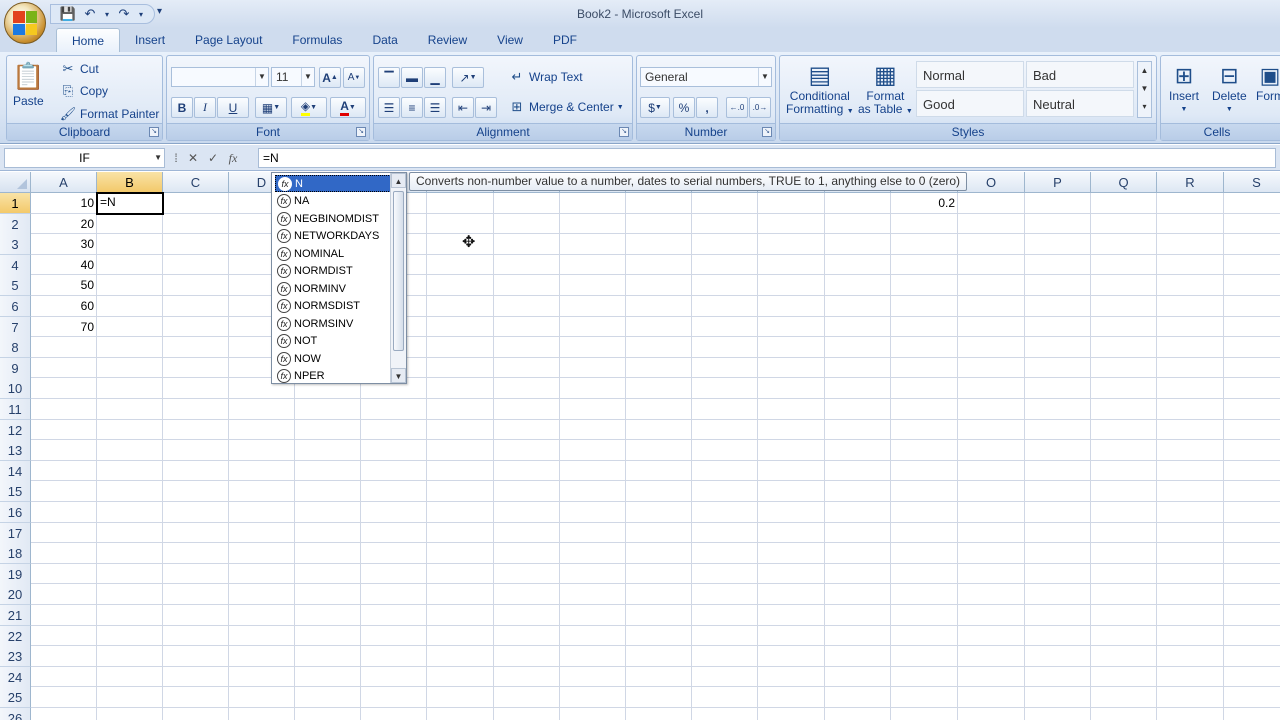 This screenshot has height=720, width=1280. What do you see at coordinates (348, 107) in the screenshot?
I see `font-color-button: A ▼` at bounding box center [348, 107].